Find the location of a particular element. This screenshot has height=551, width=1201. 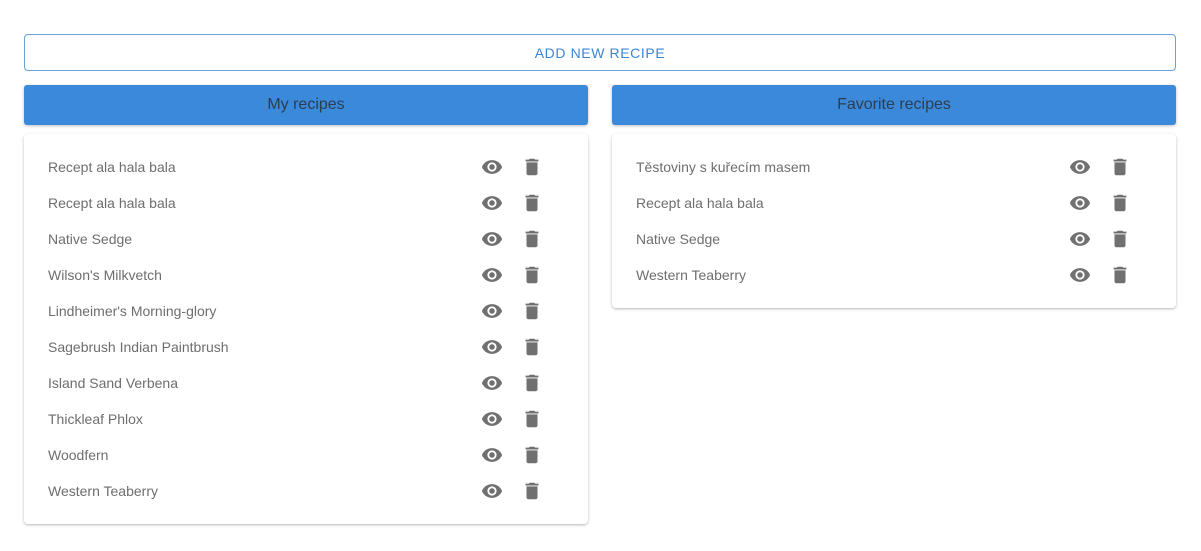

list-item: Lindheimer's Morning-glory is located at coordinates (306, 311).